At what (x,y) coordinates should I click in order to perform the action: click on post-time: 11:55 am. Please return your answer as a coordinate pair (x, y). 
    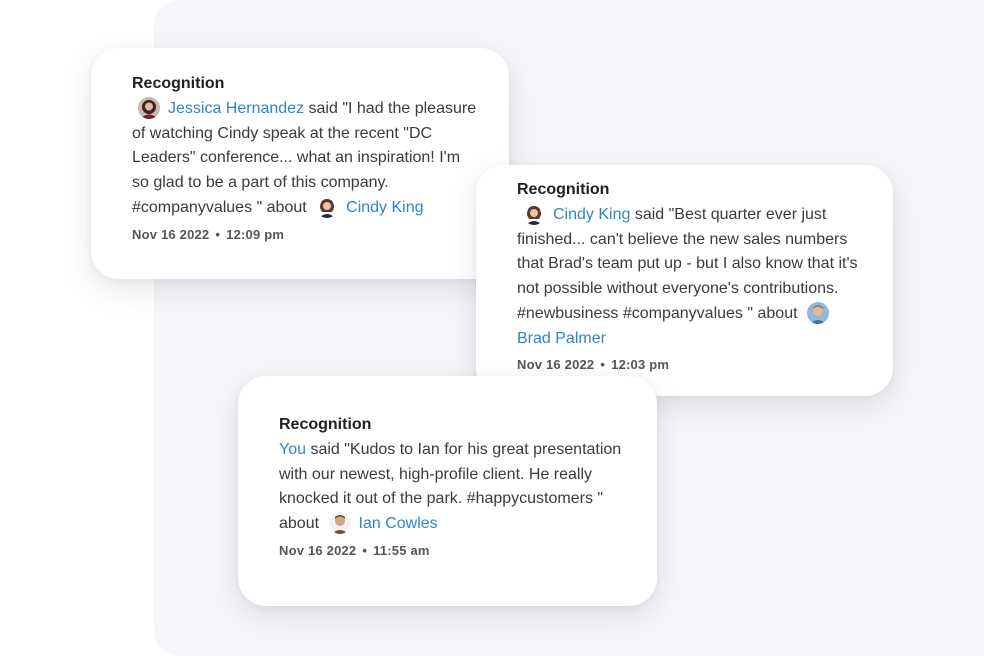
    Looking at the image, I should click on (401, 550).